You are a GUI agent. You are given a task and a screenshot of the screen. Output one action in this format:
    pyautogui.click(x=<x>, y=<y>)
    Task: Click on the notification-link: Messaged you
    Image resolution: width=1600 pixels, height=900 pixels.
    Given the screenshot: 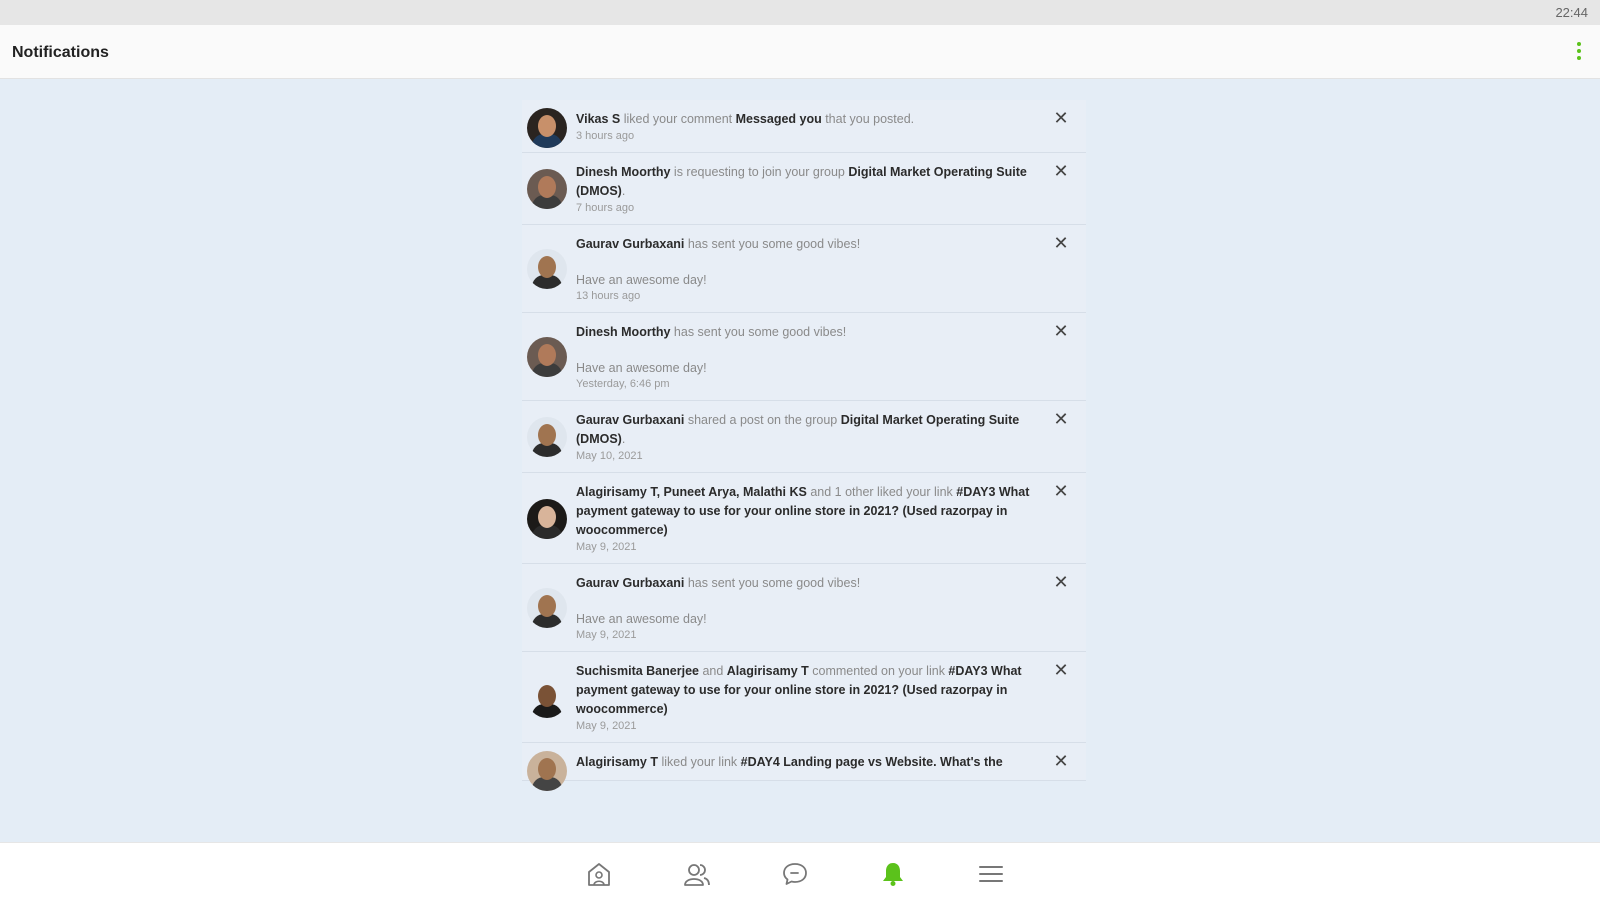 What is the action you would take?
    pyautogui.click(x=779, y=119)
    